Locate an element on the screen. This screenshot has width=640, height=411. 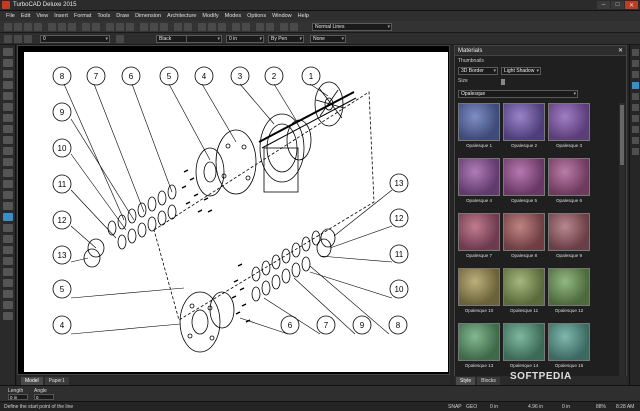
maximize-button: □ is located at coordinates (617, 5).